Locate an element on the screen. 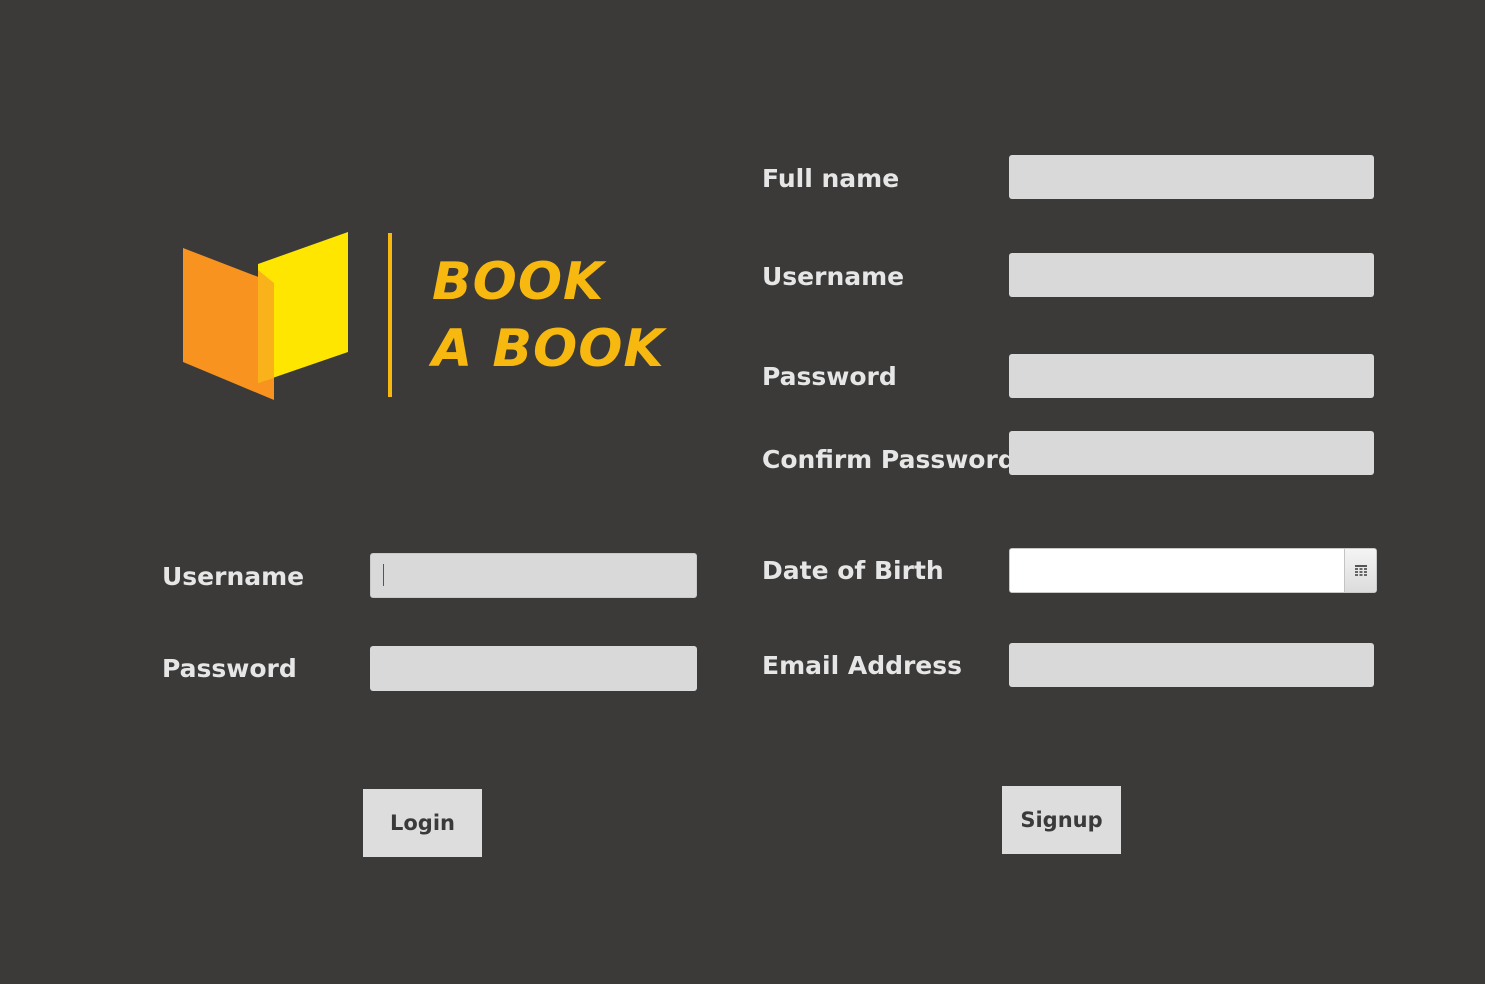 This screenshot has height=984, width=1485. login-username-field-wrap is located at coordinates (533, 575).